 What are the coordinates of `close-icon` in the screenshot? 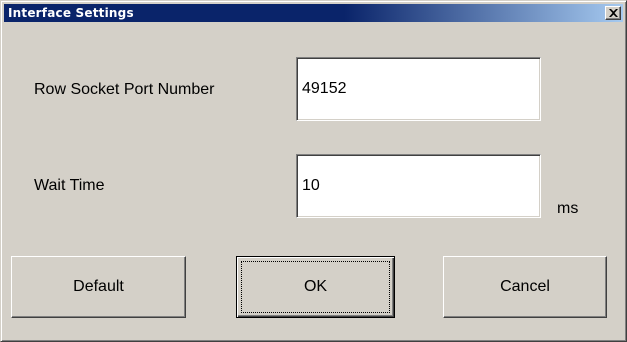 It's located at (613, 13).